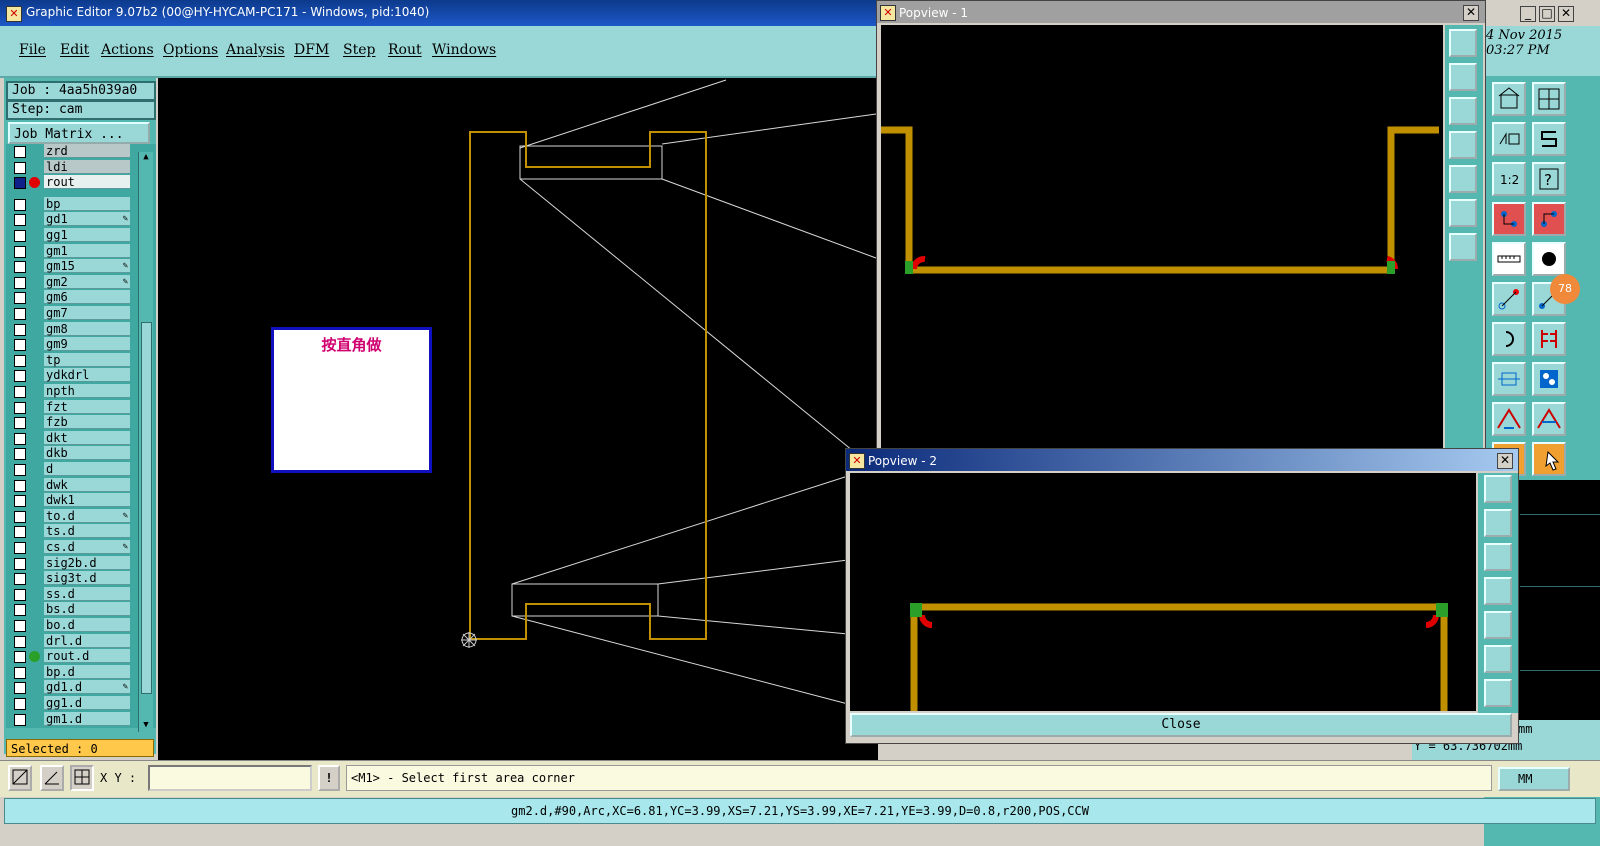  I want to click on layer-row: dwk, so click(68, 485).